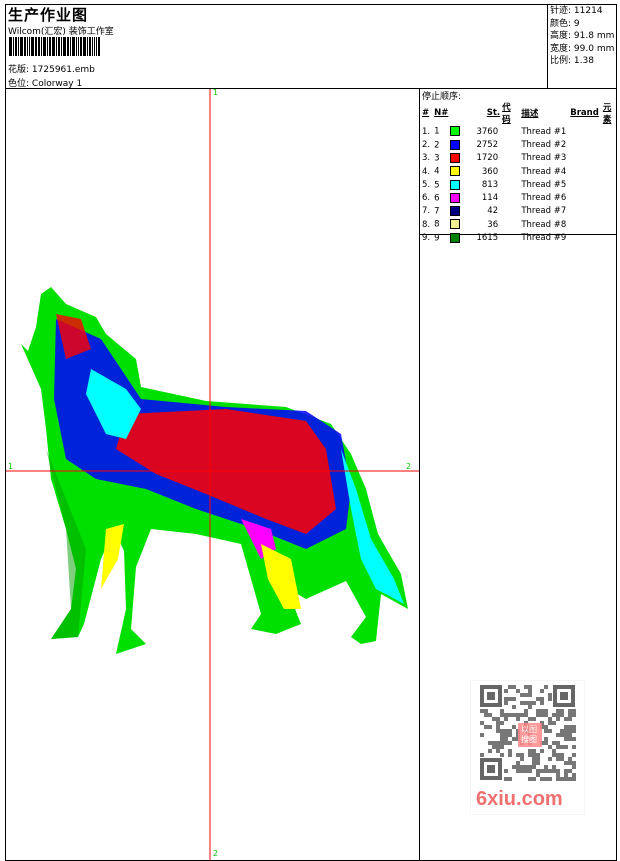 The image size is (620, 861). I want to click on description: Thread #8, so click(544, 224).